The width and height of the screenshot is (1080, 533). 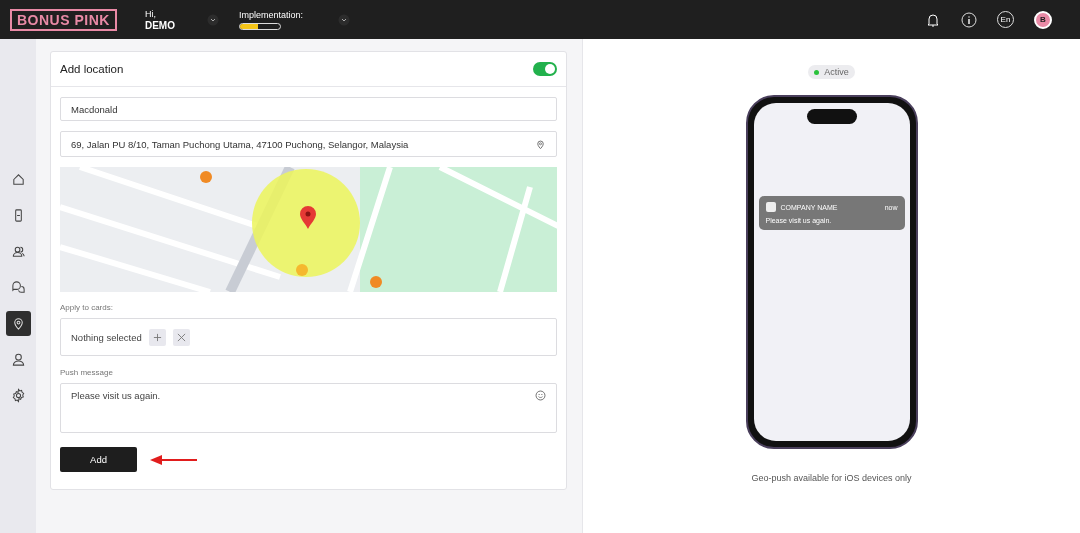 What do you see at coordinates (63, 19) in the screenshot?
I see `brand-logo: BONUS PINK` at bounding box center [63, 19].